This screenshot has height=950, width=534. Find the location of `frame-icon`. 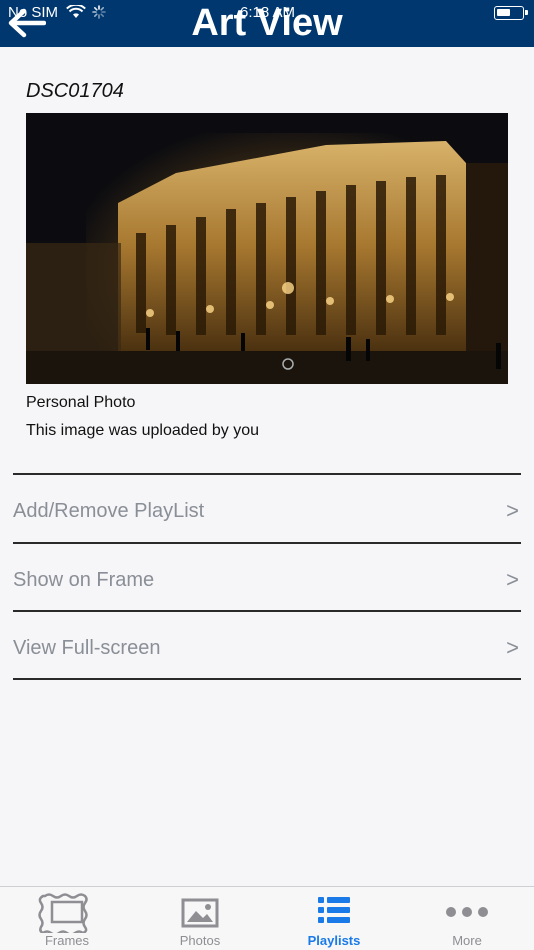

frame-icon is located at coordinates (63, 913).